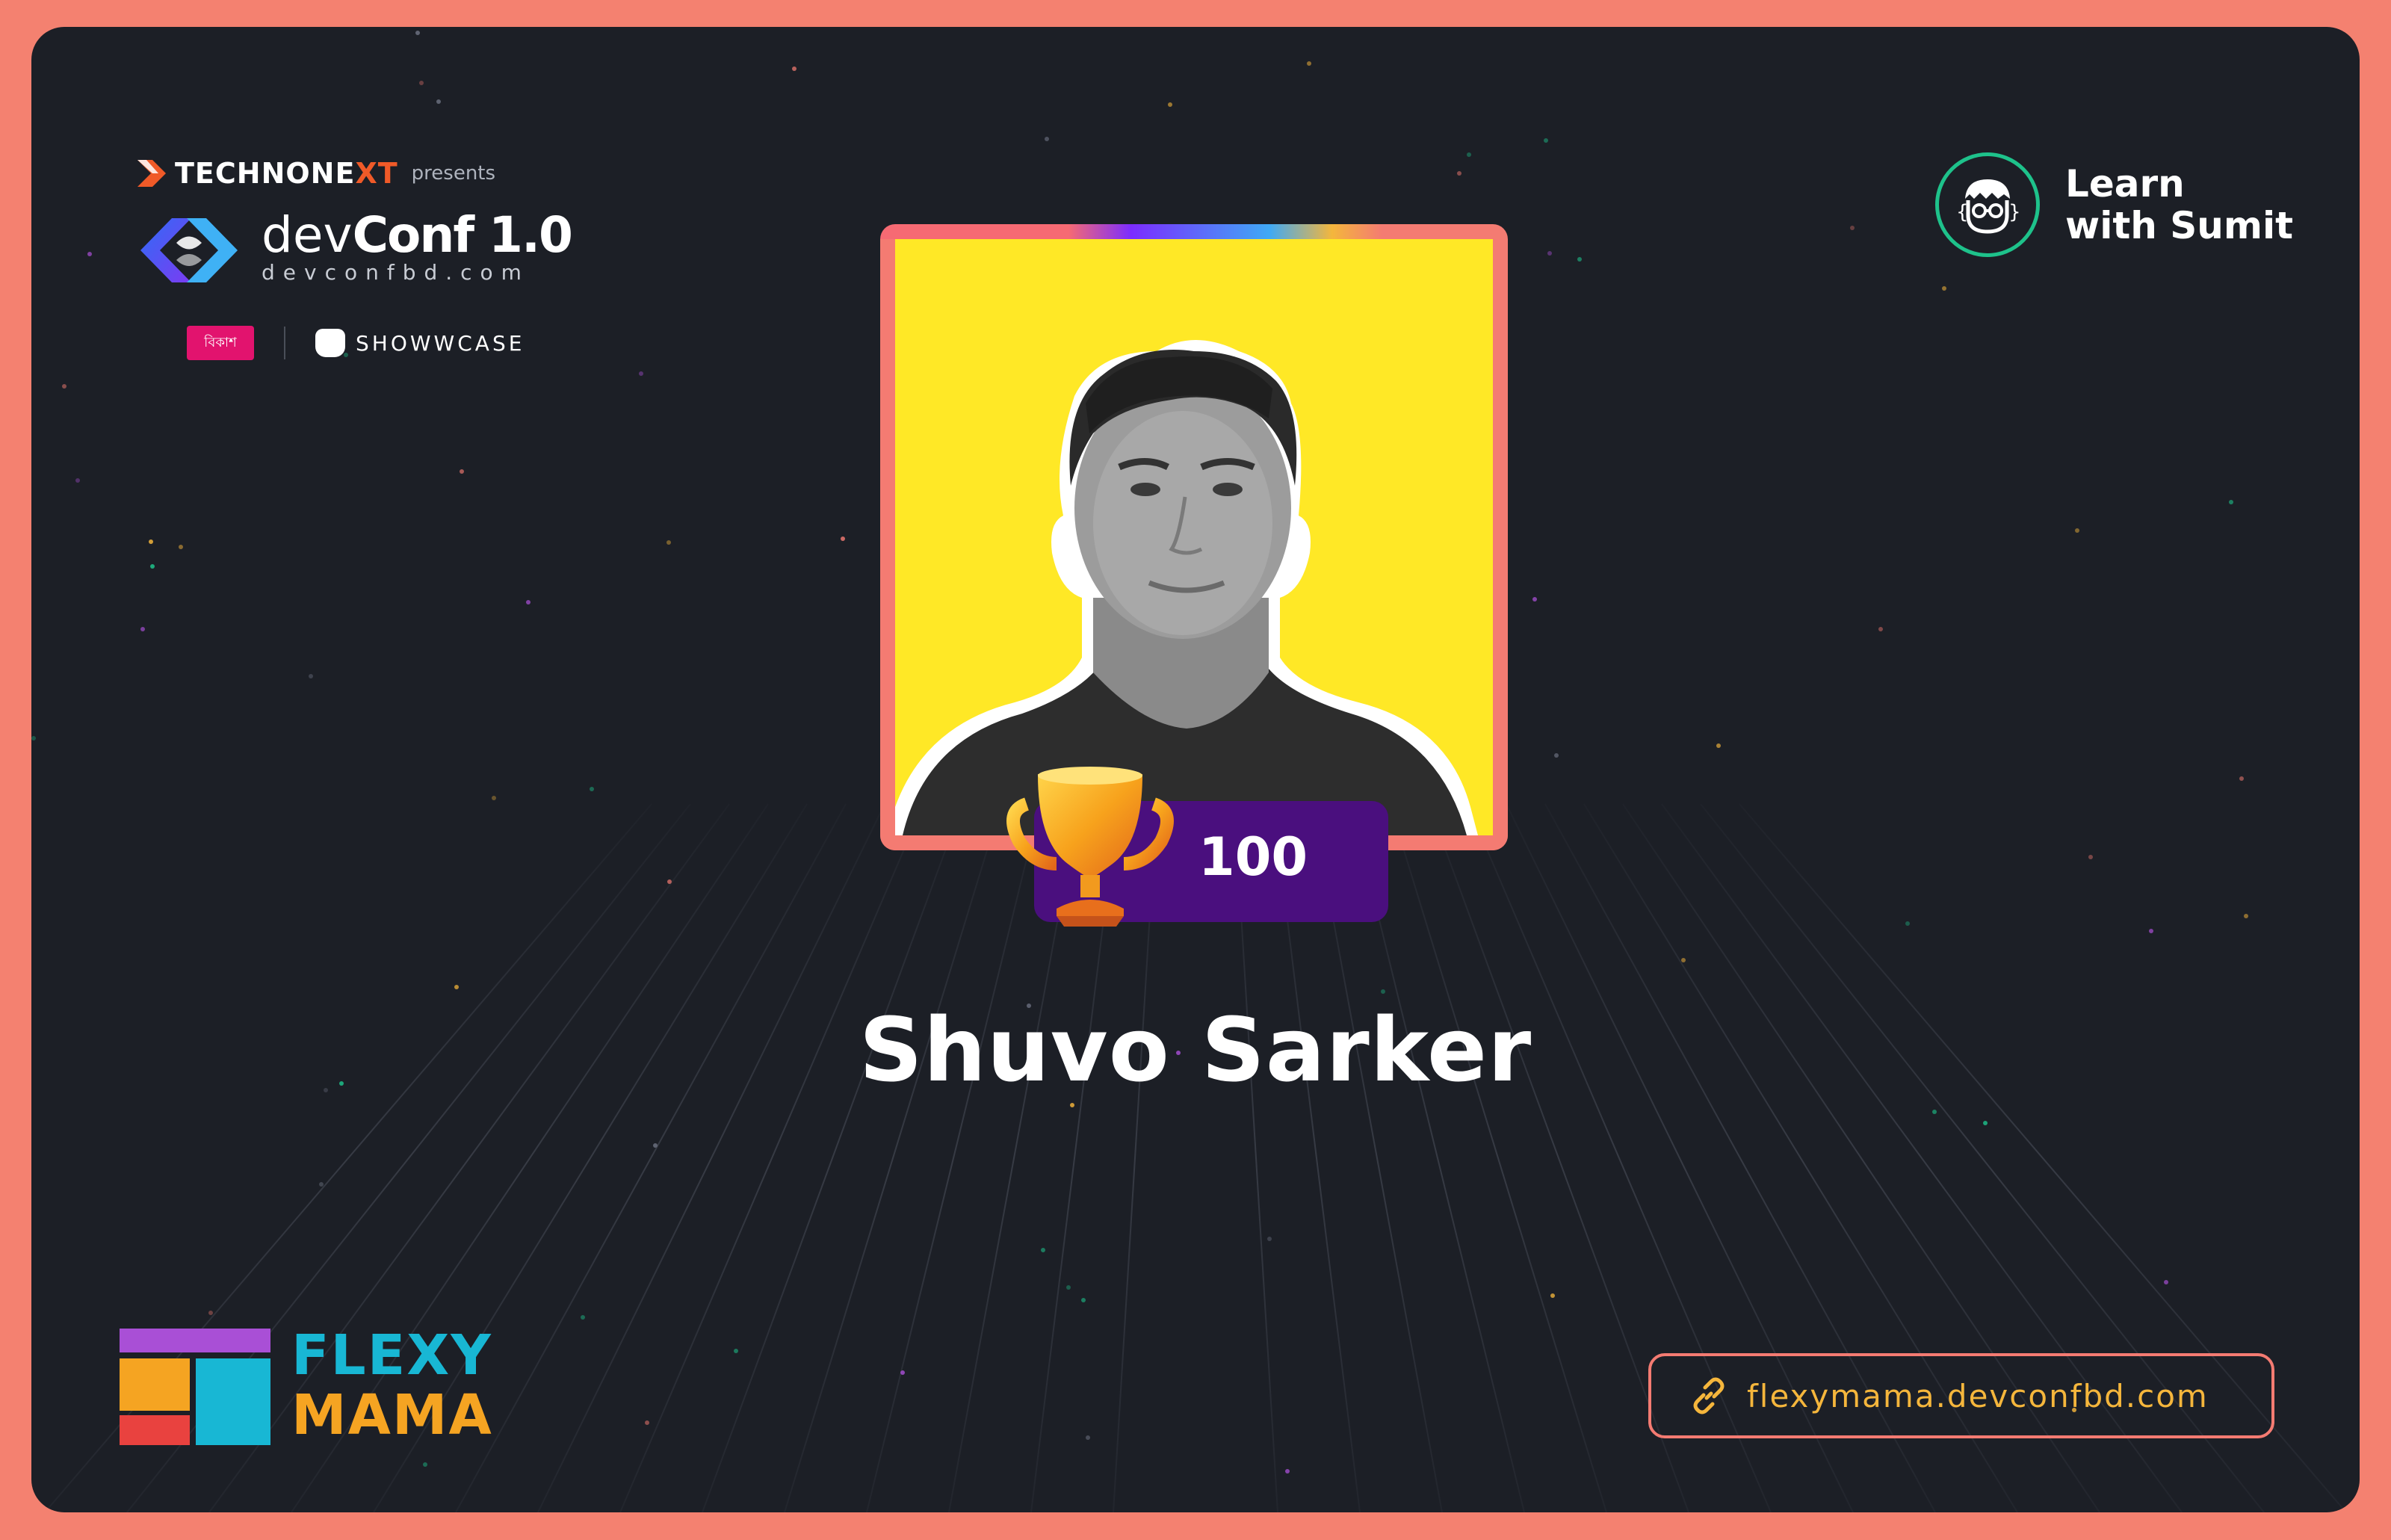 Image resolution: width=2391 pixels, height=1540 pixels. What do you see at coordinates (1090, 847) in the screenshot?
I see `trophy-icon` at bounding box center [1090, 847].